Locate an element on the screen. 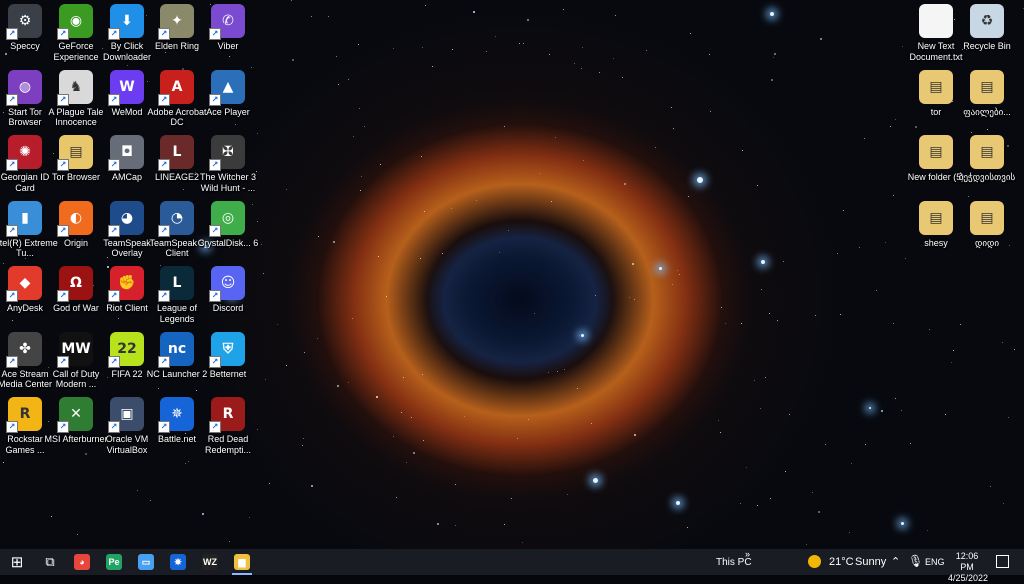  this-pc-toolbar: This PC is located at coordinates (734, 562).